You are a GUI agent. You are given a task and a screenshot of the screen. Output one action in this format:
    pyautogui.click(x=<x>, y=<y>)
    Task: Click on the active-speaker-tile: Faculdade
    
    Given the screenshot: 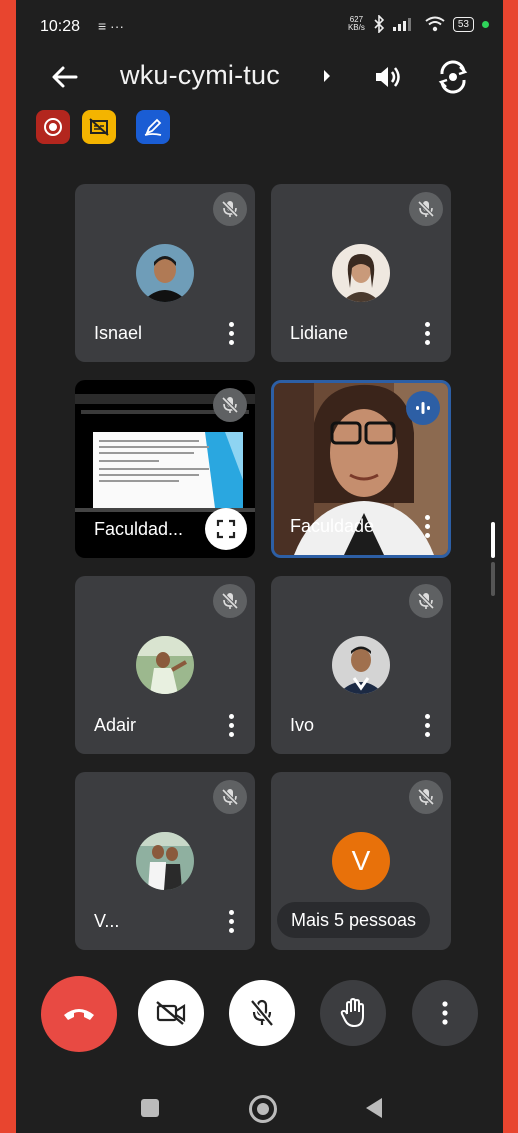 What is the action you would take?
    pyautogui.click(x=361, y=469)
    